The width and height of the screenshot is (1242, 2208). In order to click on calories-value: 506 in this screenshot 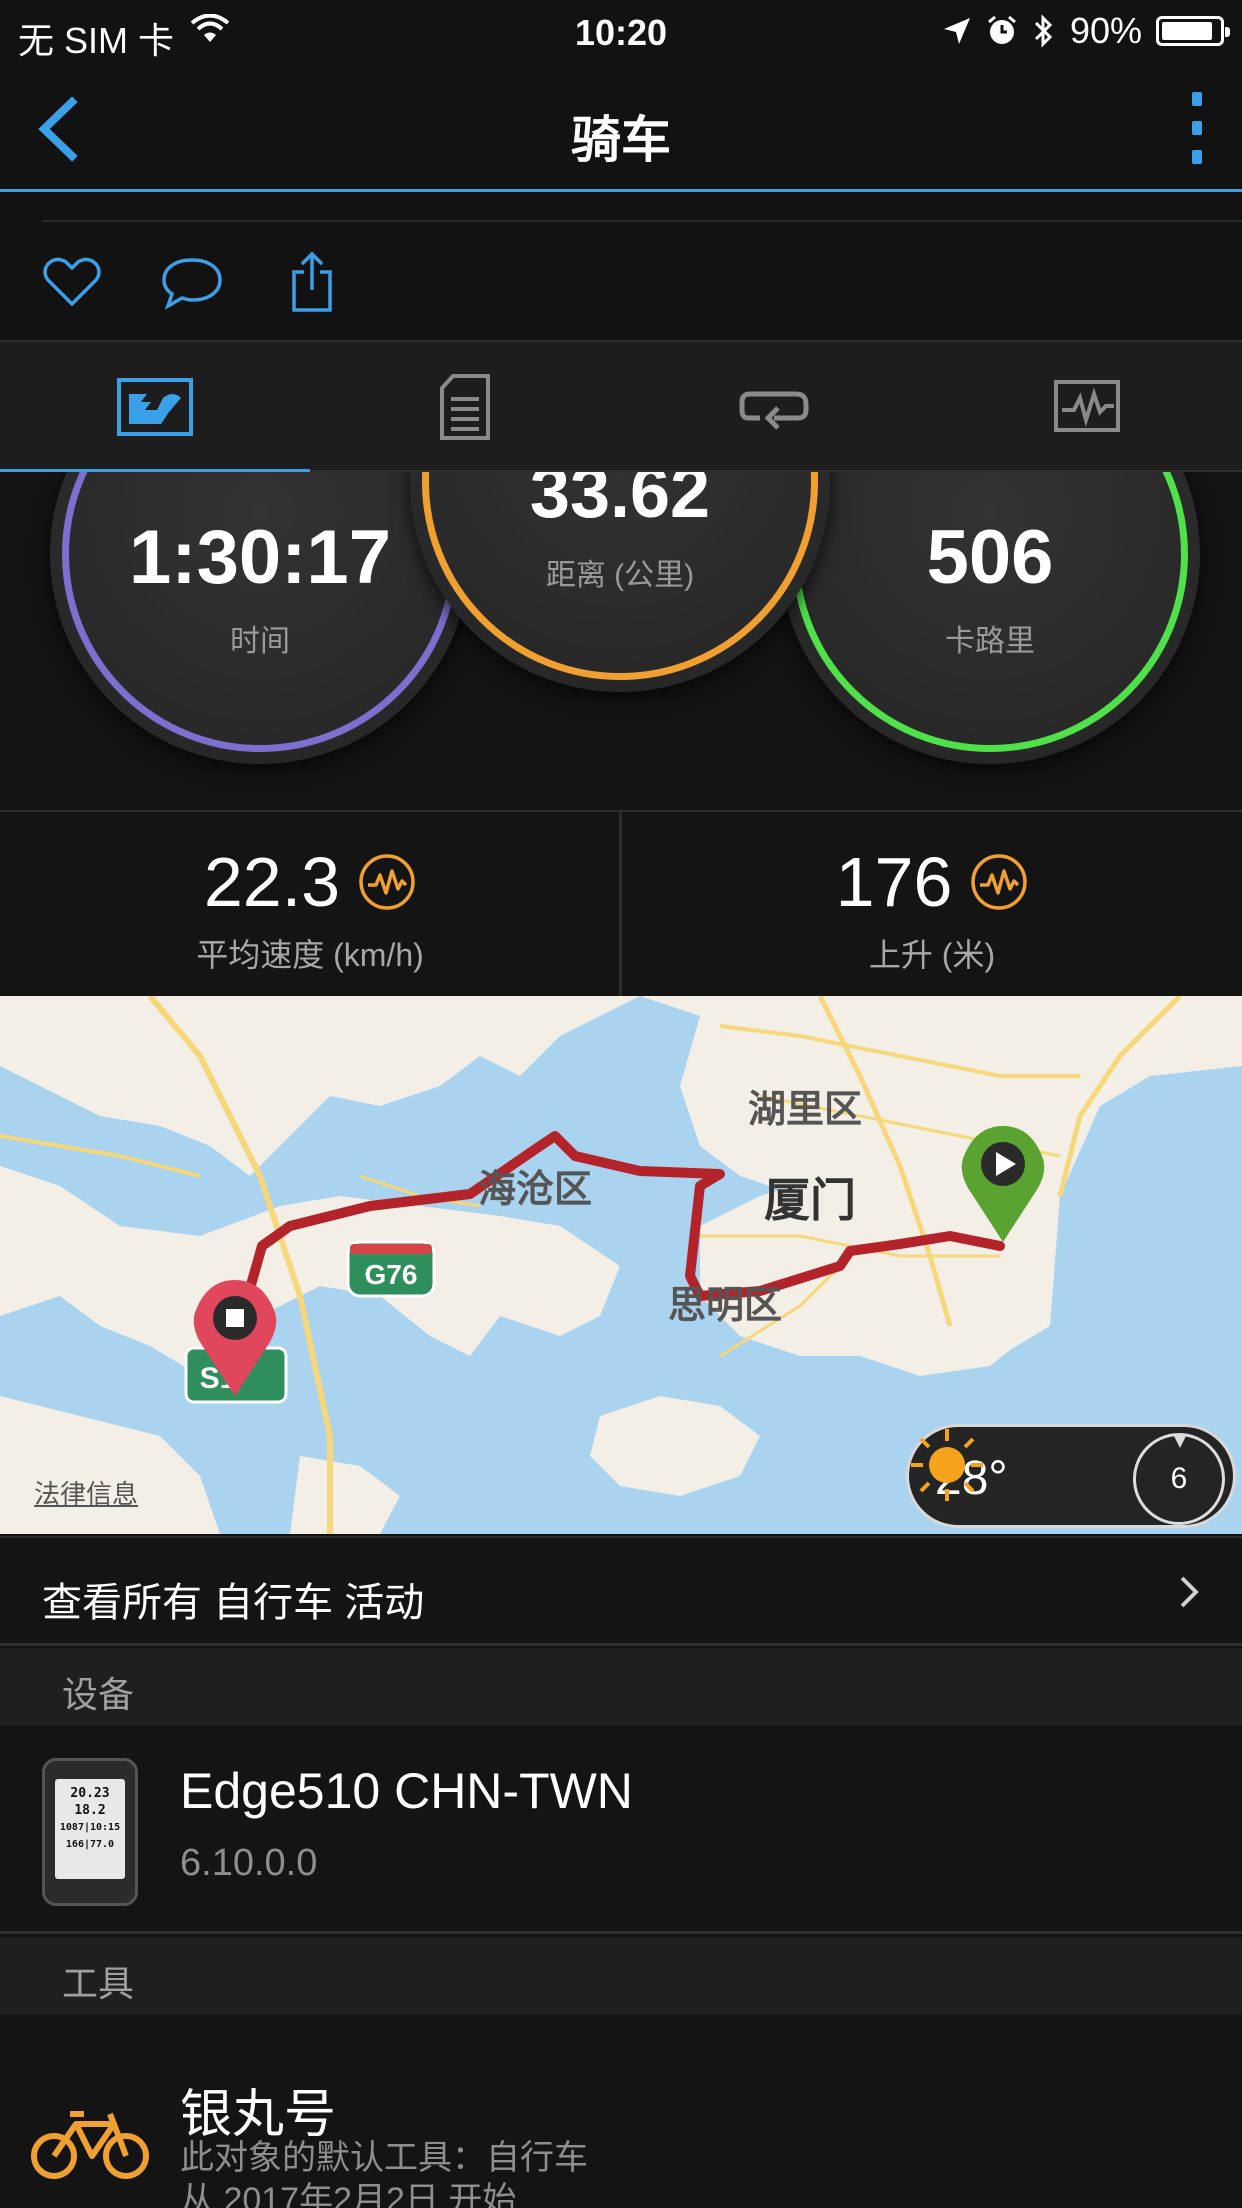, I will do `click(990, 557)`.